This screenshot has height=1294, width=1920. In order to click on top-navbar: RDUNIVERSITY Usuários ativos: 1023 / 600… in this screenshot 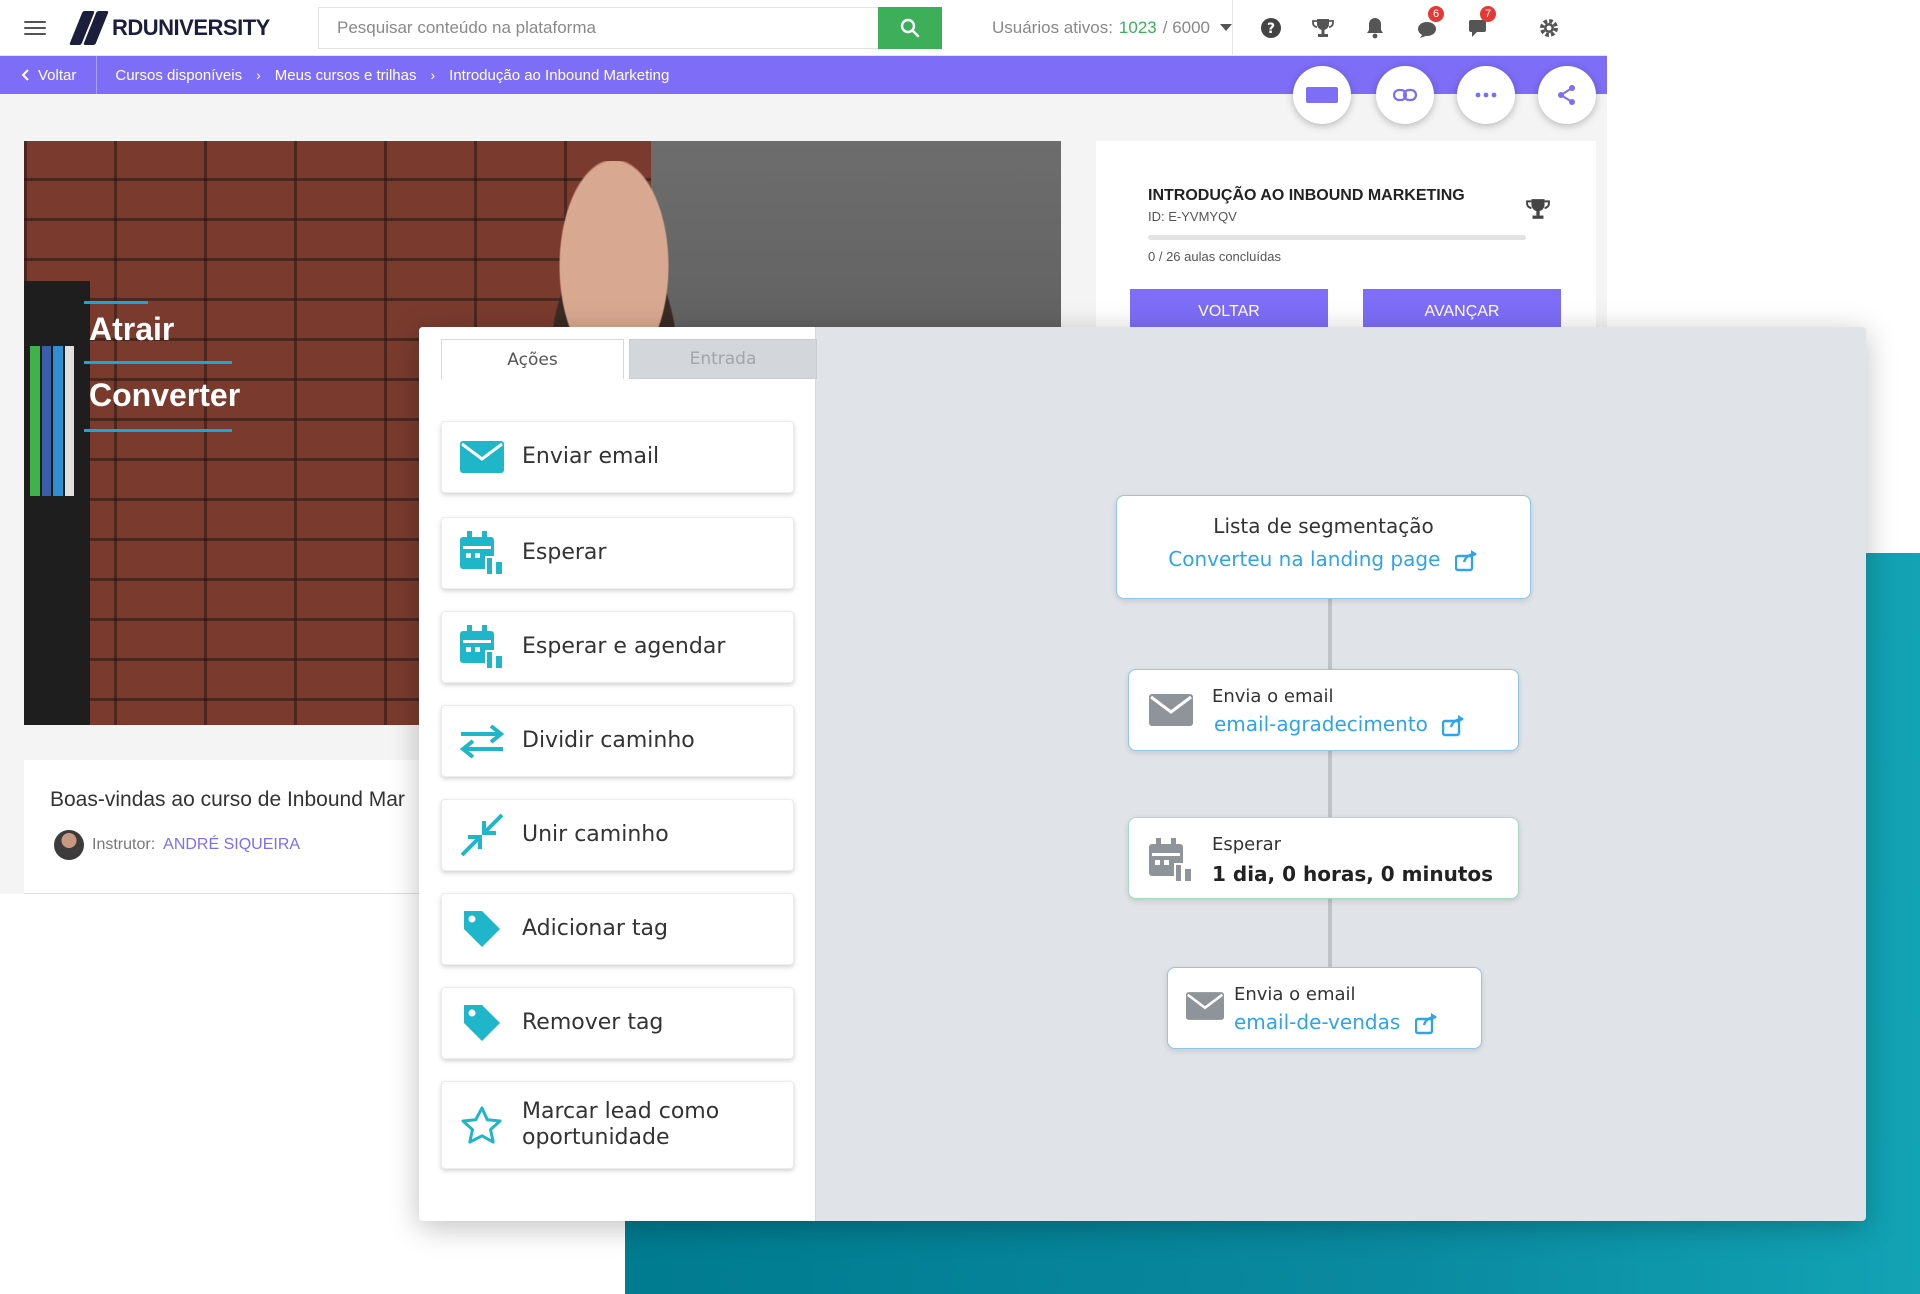, I will do `click(803, 28)`.